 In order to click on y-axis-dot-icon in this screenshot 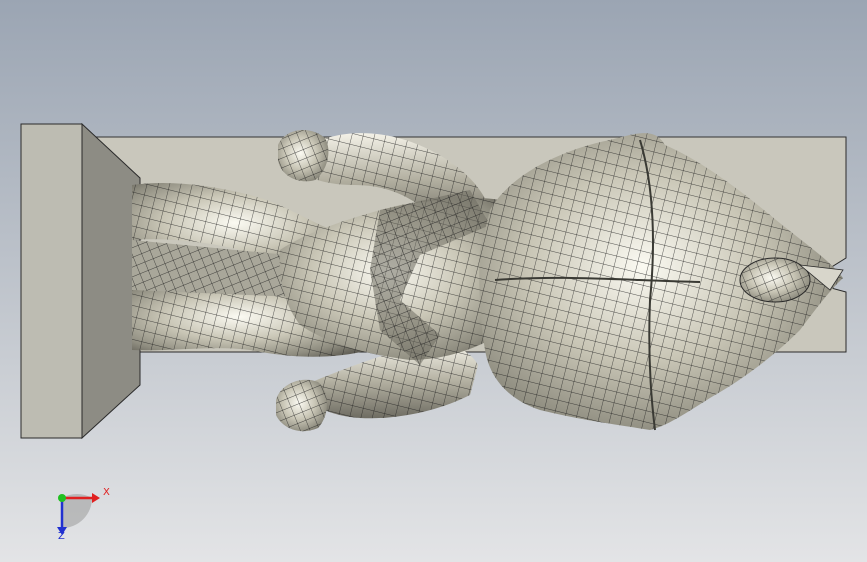, I will do `click(62, 498)`.